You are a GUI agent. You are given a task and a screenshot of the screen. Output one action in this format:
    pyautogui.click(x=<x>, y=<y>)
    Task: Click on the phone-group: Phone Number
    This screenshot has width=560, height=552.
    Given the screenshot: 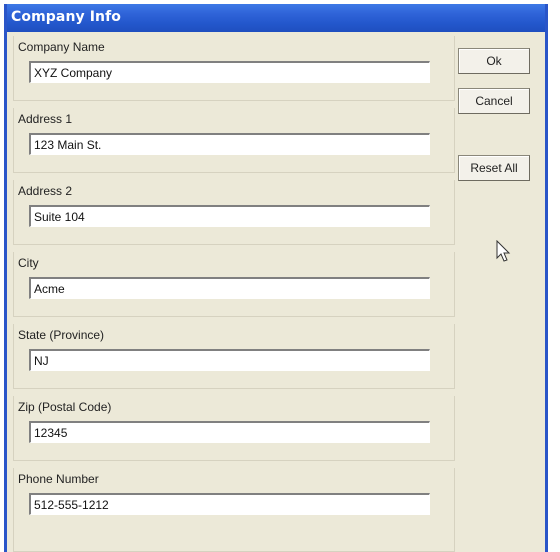 What is the action you would take?
    pyautogui.click(x=234, y=510)
    